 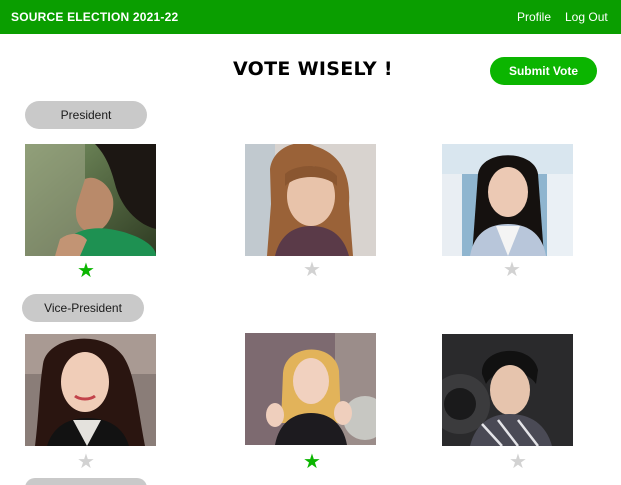 I want to click on position-vice-president-label: Vice-President, so click(x=83, y=308).